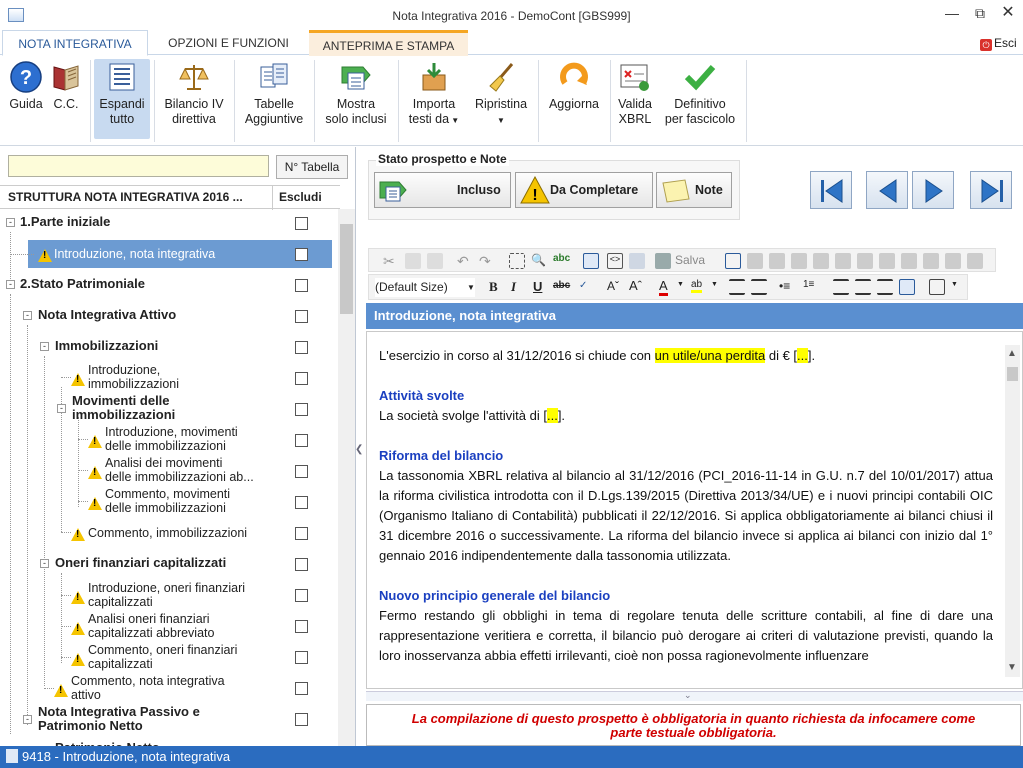 The width and height of the screenshot is (1023, 768). What do you see at coordinates (937, 287) in the screenshot?
I see `borders-icon` at bounding box center [937, 287].